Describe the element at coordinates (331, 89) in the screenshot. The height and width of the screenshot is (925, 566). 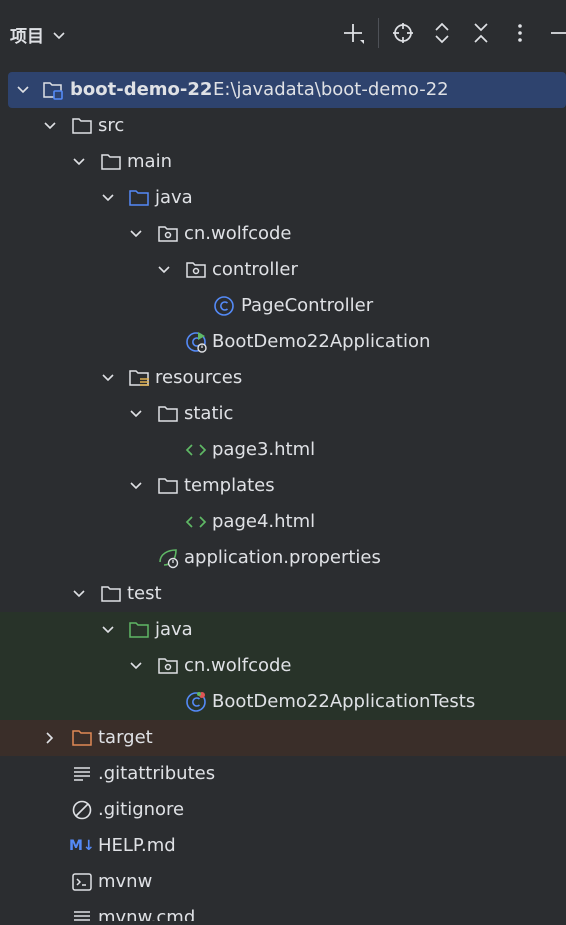
I see `project-root-path: E:\javadata\boot-demo-22` at that location.